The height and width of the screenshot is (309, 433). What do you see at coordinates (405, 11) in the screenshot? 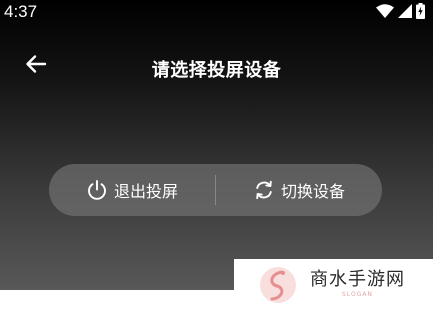
I see `cellular-signal-icon` at bounding box center [405, 11].